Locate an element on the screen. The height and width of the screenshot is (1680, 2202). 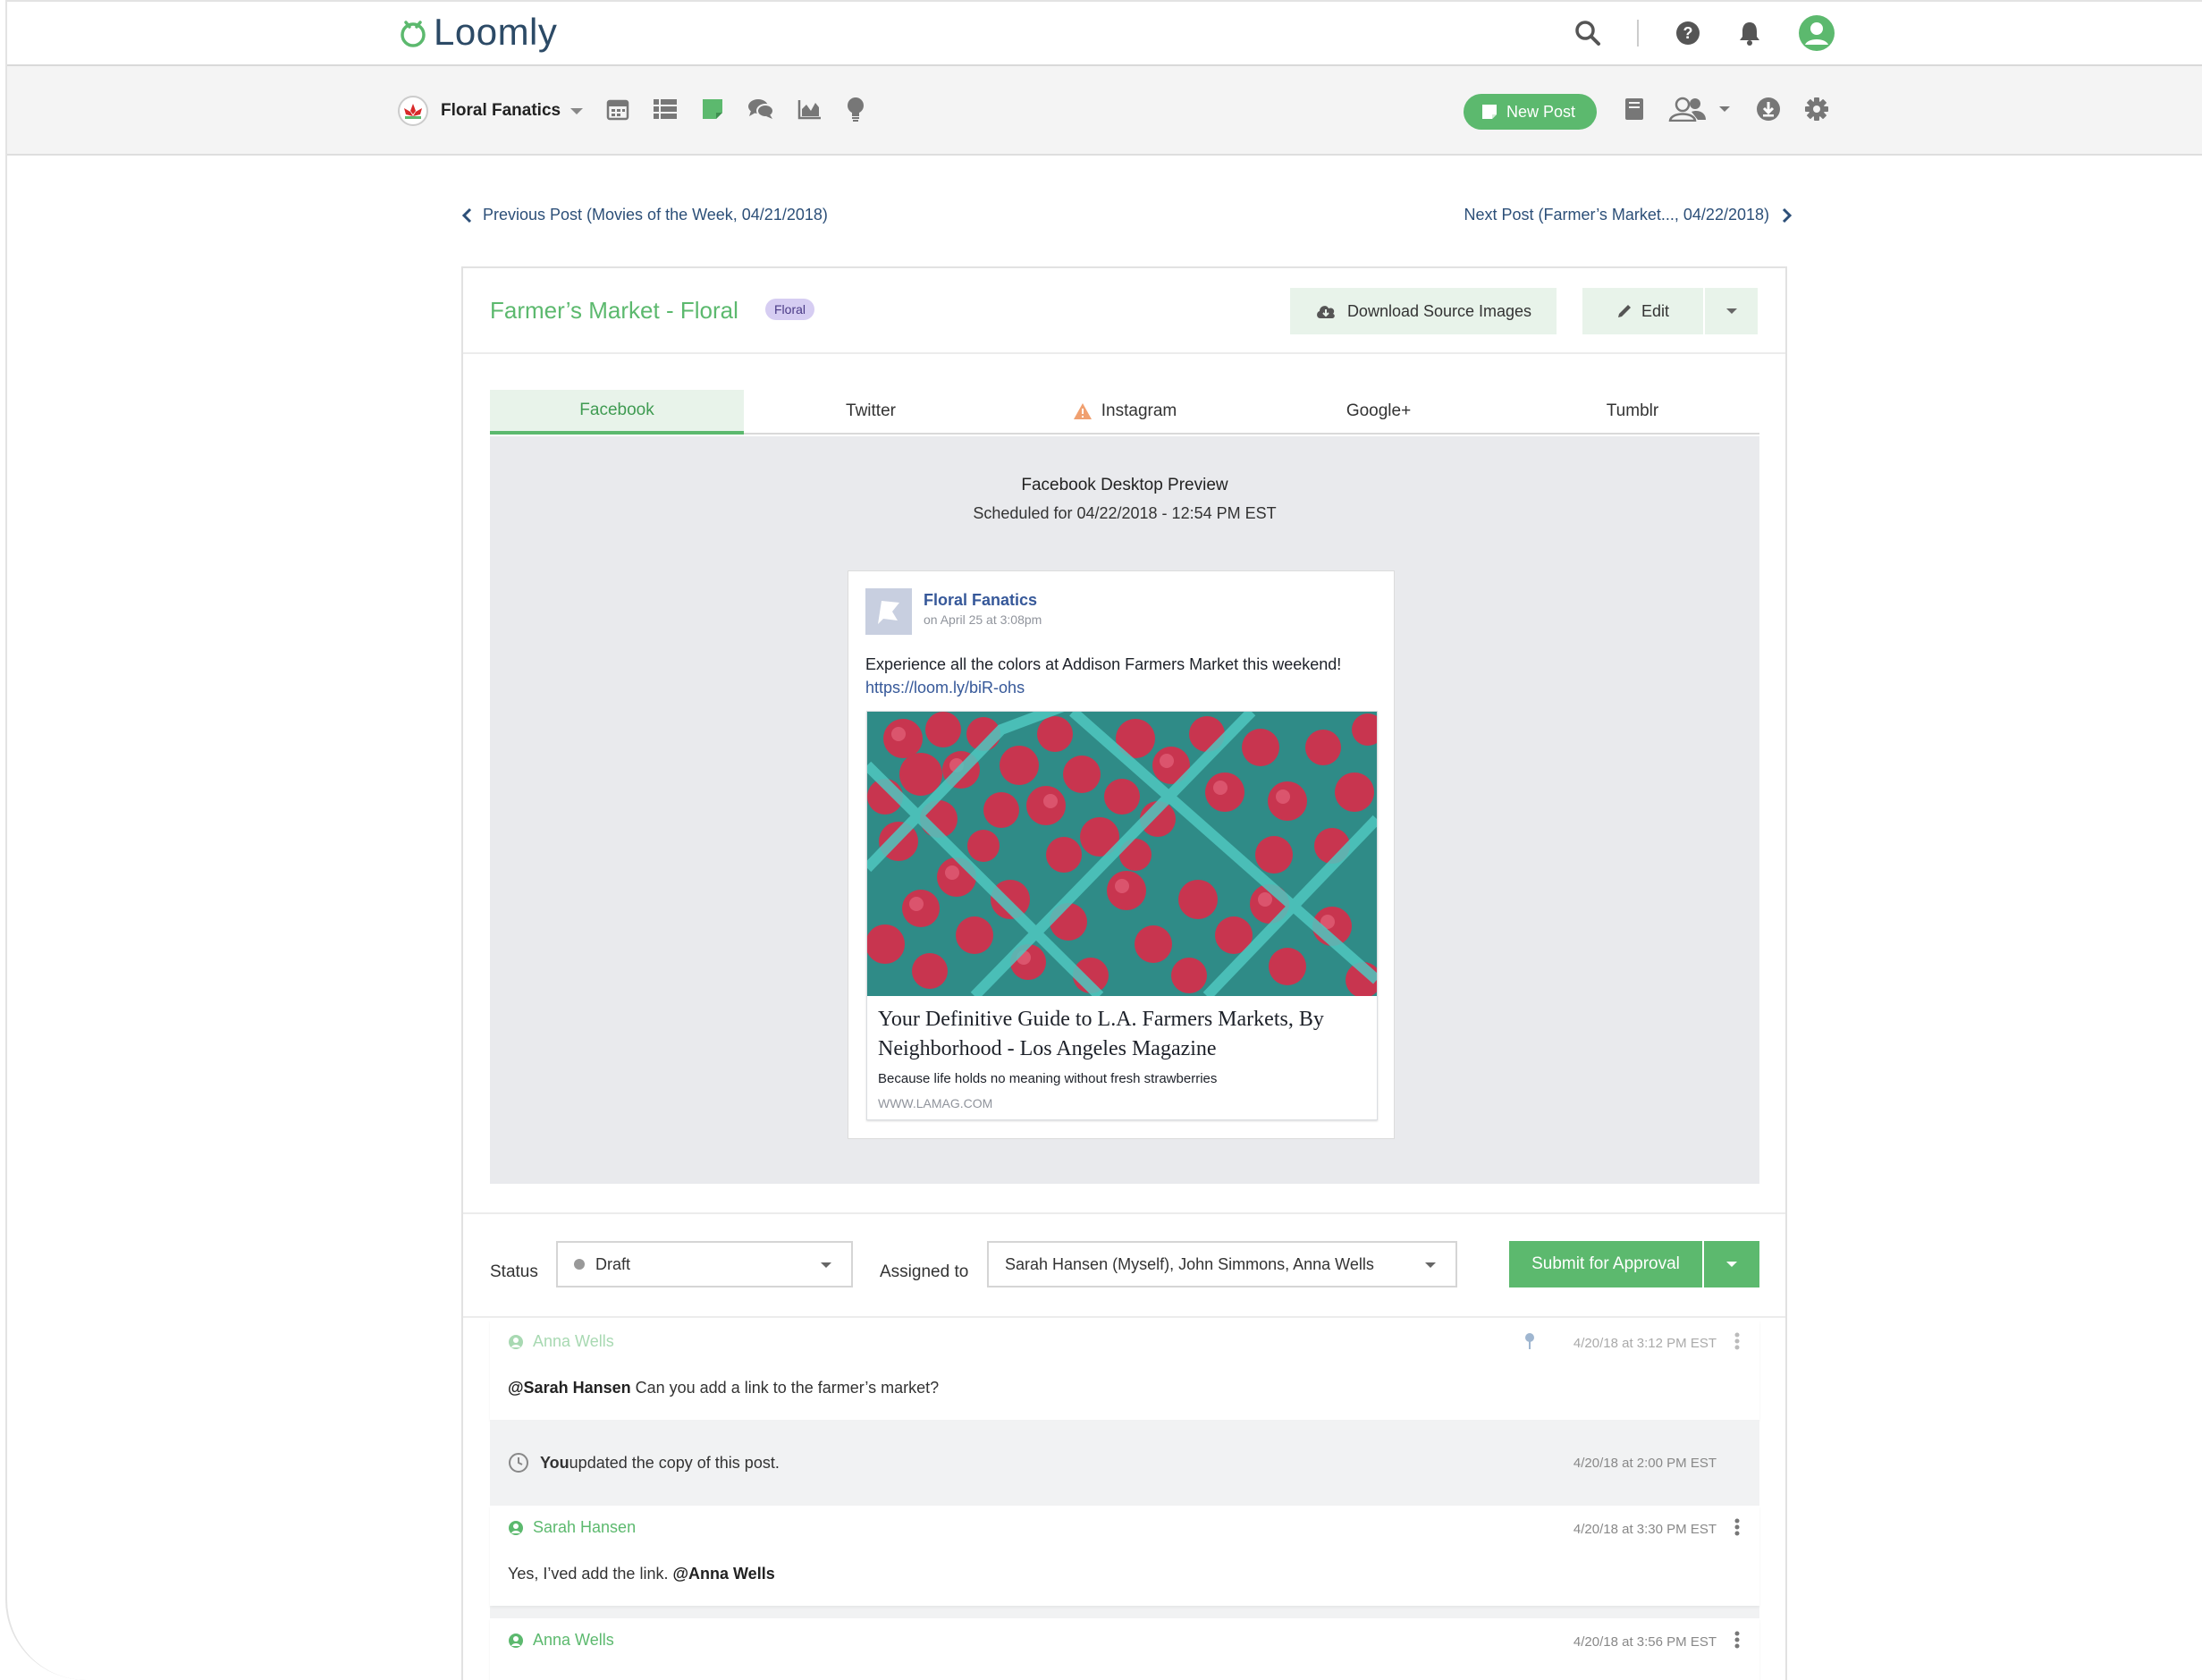
submit-dropdown-toggle is located at coordinates (1731, 1264).